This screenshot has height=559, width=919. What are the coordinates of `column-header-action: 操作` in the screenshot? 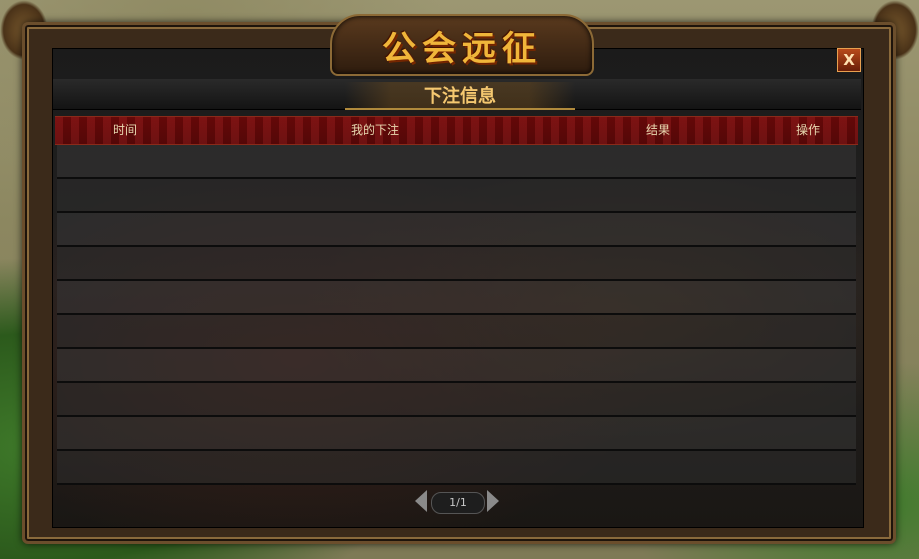 It's located at (807, 130).